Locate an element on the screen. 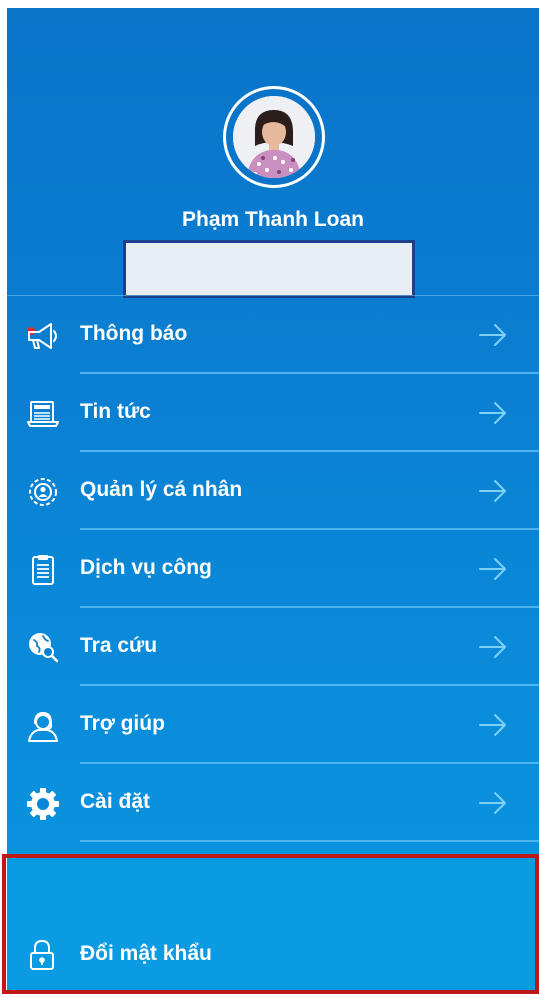 The height and width of the screenshot is (994, 539). menu-item-label: Cài đặt is located at coordinates (115, 801).